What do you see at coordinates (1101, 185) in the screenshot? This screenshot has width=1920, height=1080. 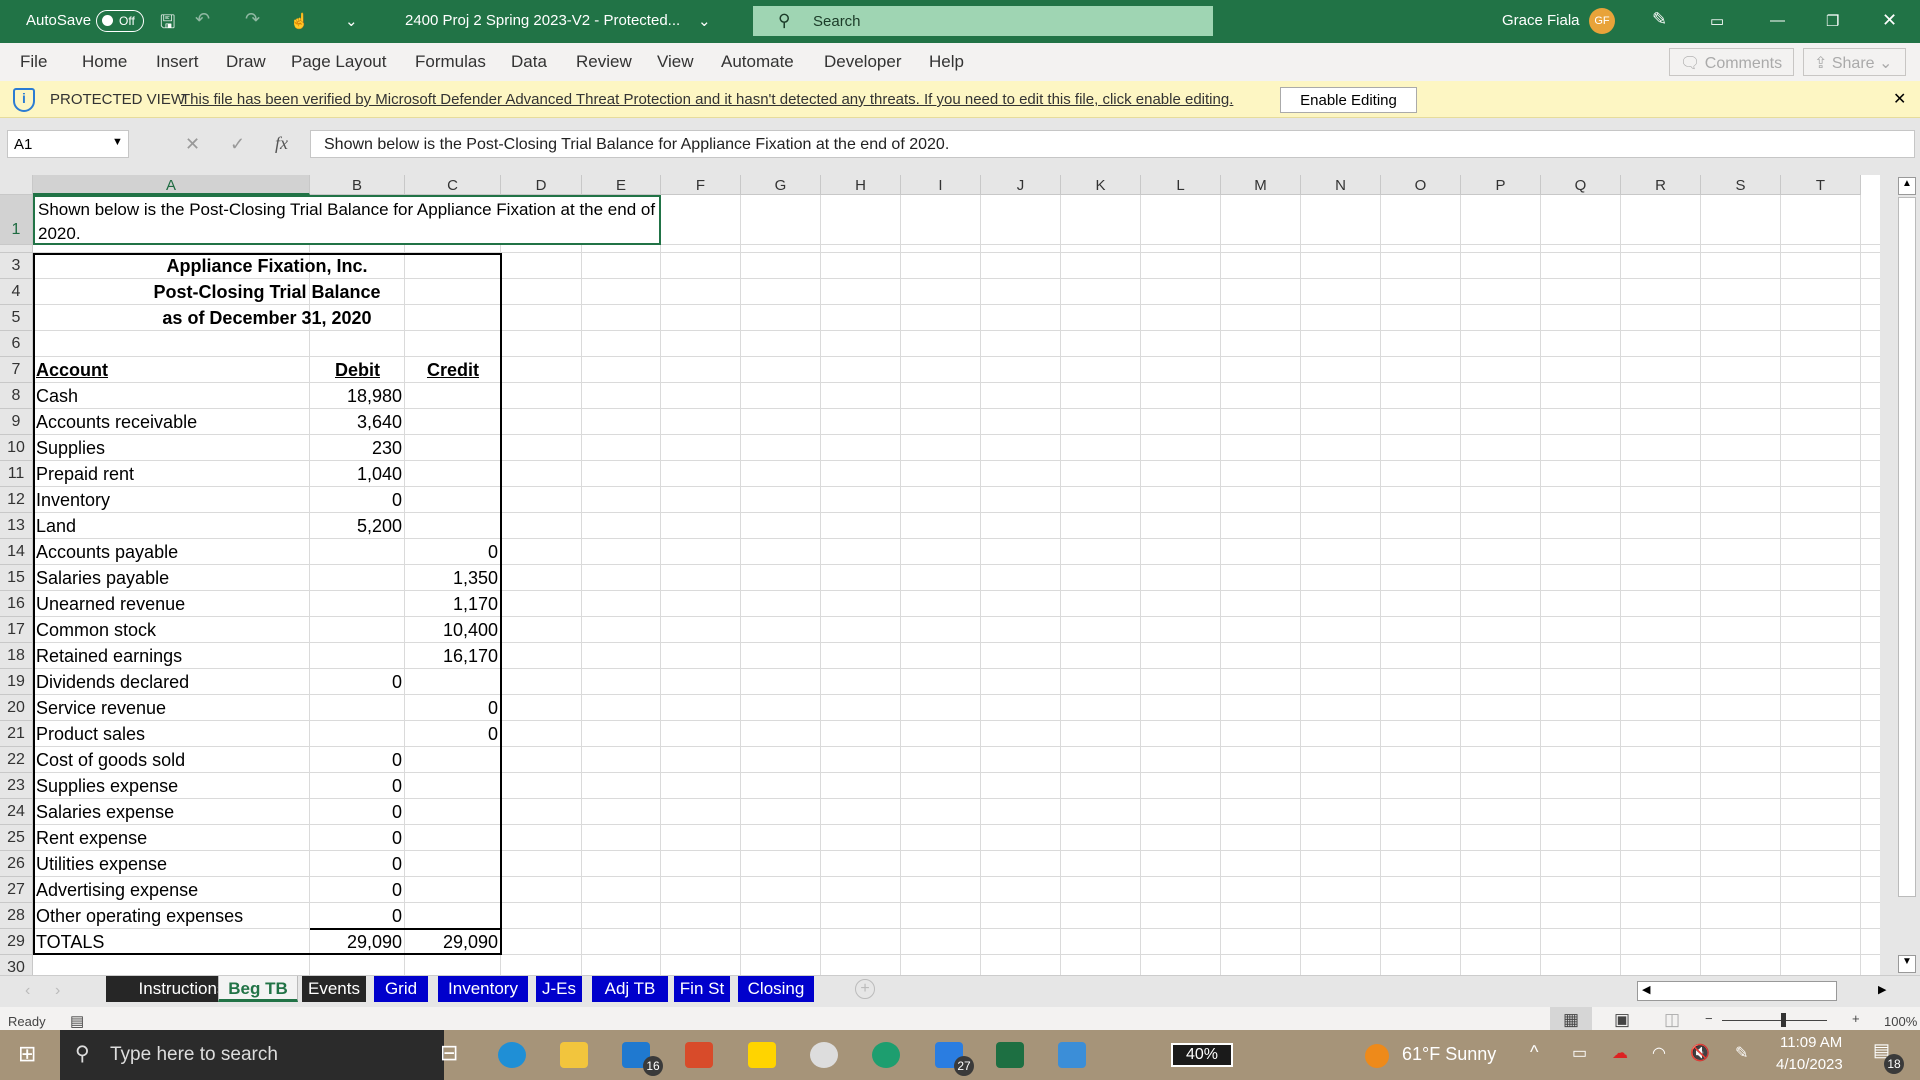 I see `column-header-K: K` at bounding box center [1101, 185].